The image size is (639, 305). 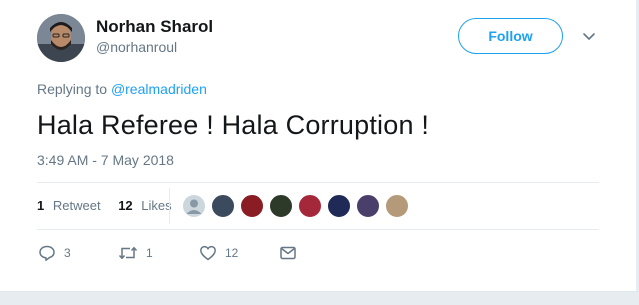 I want to click on retweet-stat-label: Retweet, so click(x=76, y=205).